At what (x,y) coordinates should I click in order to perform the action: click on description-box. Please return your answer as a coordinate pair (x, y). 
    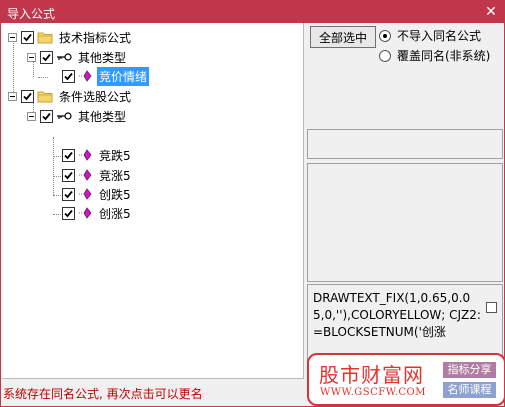
    Looking at the image, I should click on (405, 222).